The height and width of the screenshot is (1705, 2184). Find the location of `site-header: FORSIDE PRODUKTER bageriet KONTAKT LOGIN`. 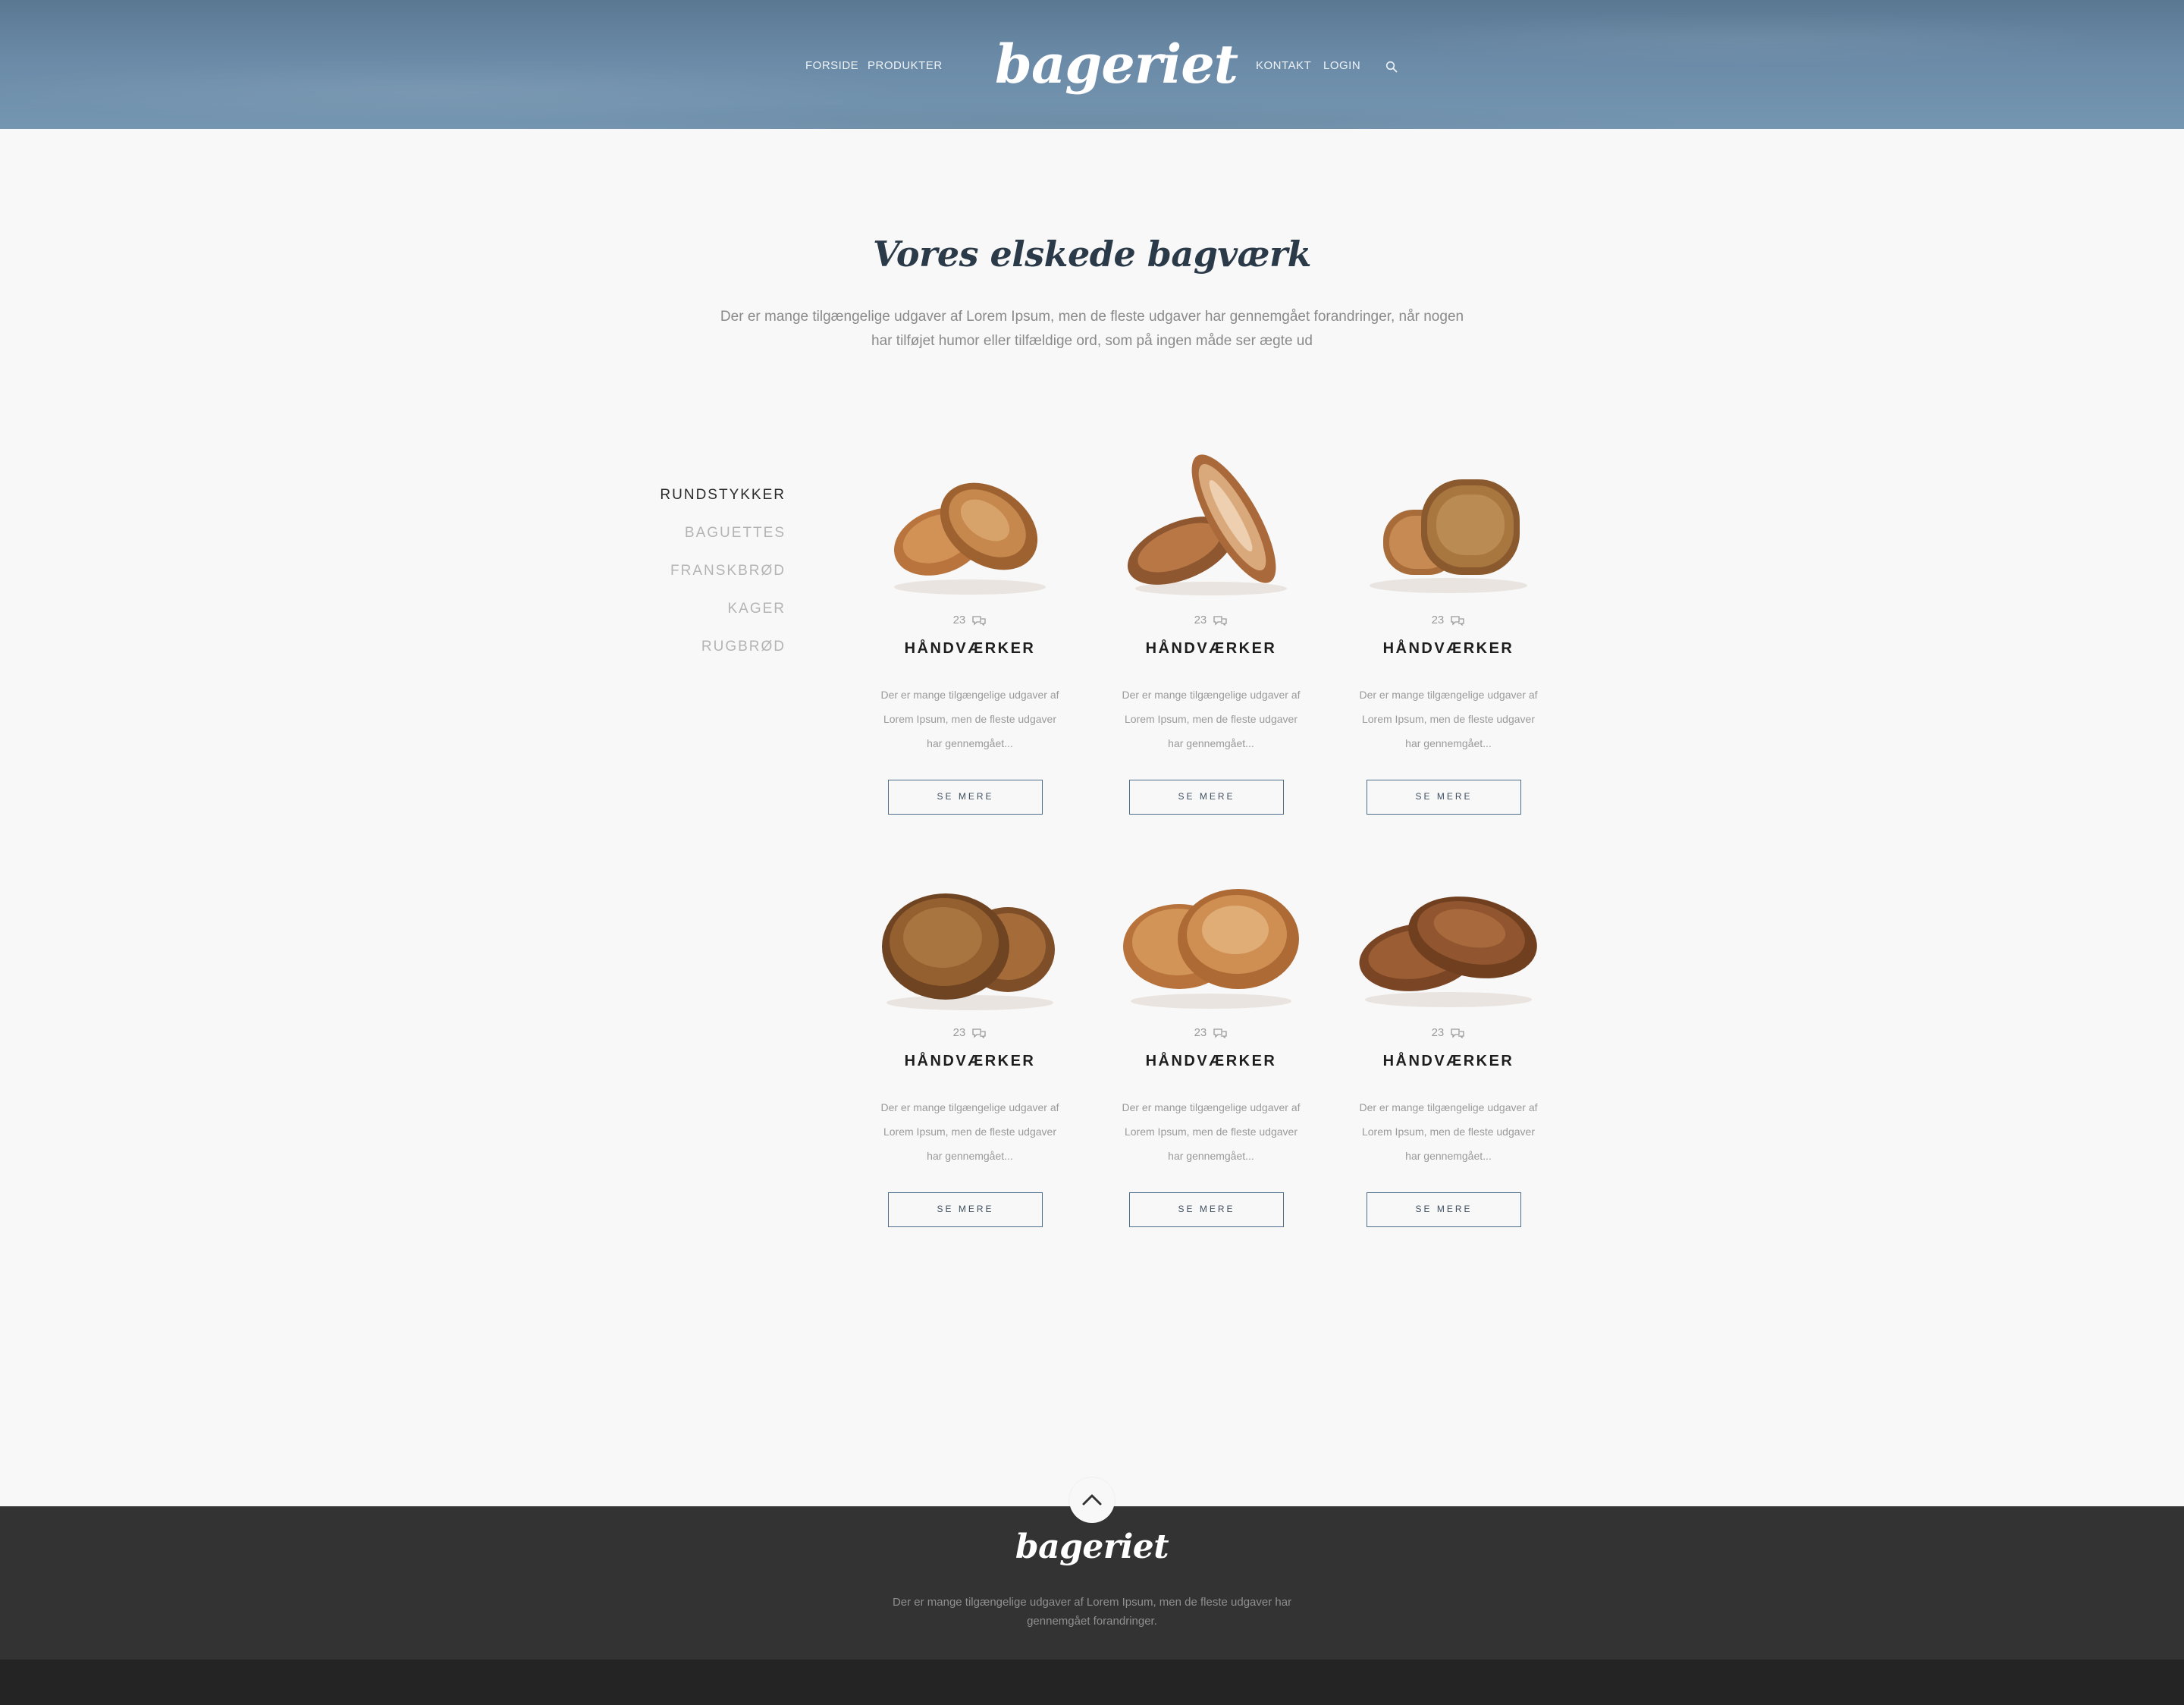

site-header: FORSIDE PRODUKTER bageriet KONTAKT LOGIN is located at coordinates (1092, 64).